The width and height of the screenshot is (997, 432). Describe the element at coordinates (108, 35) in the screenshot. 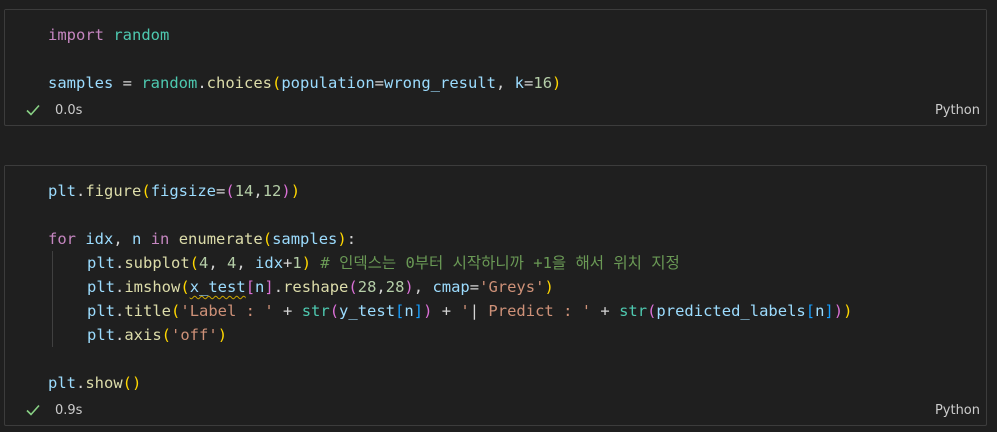

I see `code-line: import random` at that location.